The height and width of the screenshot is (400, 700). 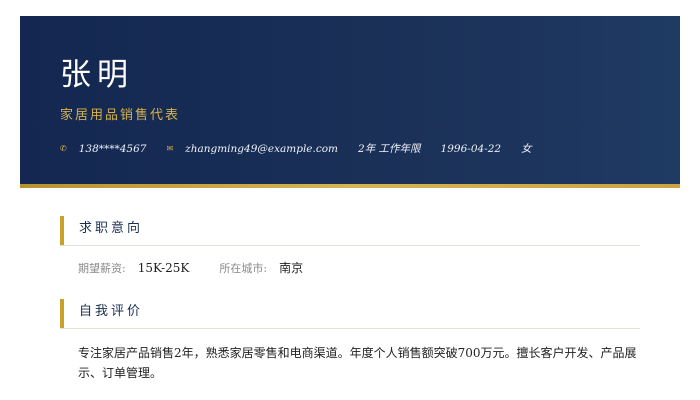 I want to click on section-job-intent: 求职意向, so click(x=350, y=231).